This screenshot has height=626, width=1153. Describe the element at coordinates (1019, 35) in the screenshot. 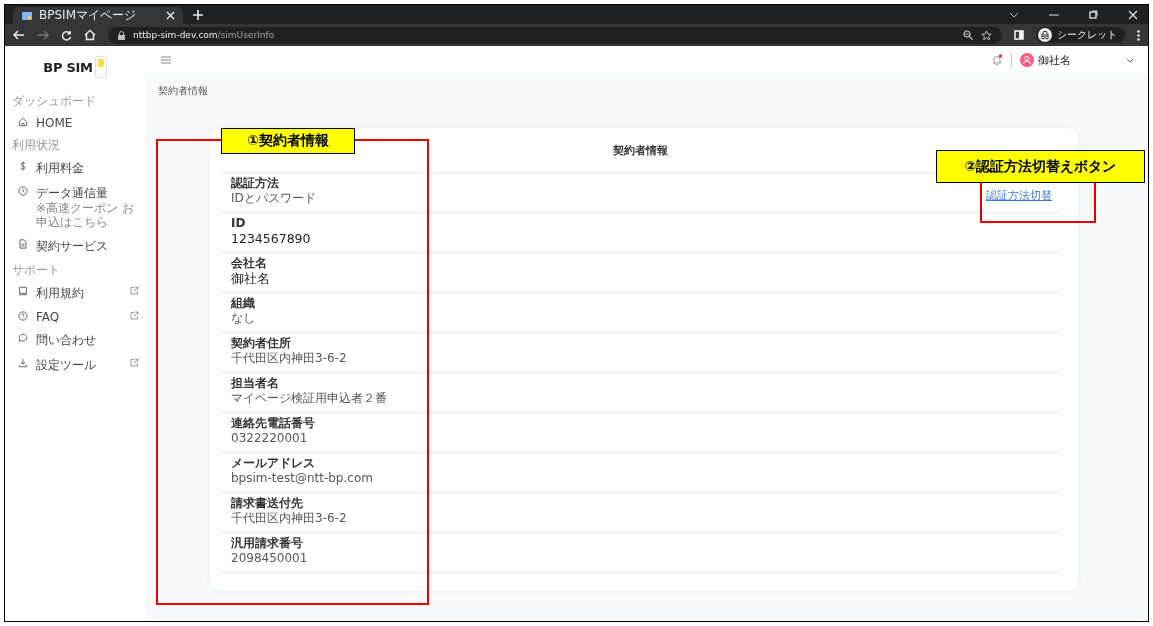

I see `side-panel-icon` at that location.